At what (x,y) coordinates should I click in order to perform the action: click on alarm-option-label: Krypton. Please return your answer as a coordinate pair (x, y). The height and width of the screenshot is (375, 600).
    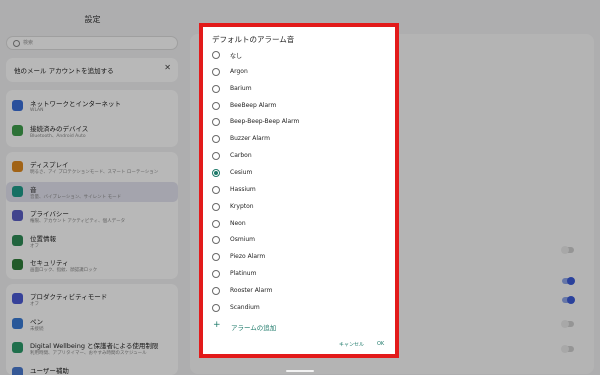
    Looking at the image, I should click on (242, 206).